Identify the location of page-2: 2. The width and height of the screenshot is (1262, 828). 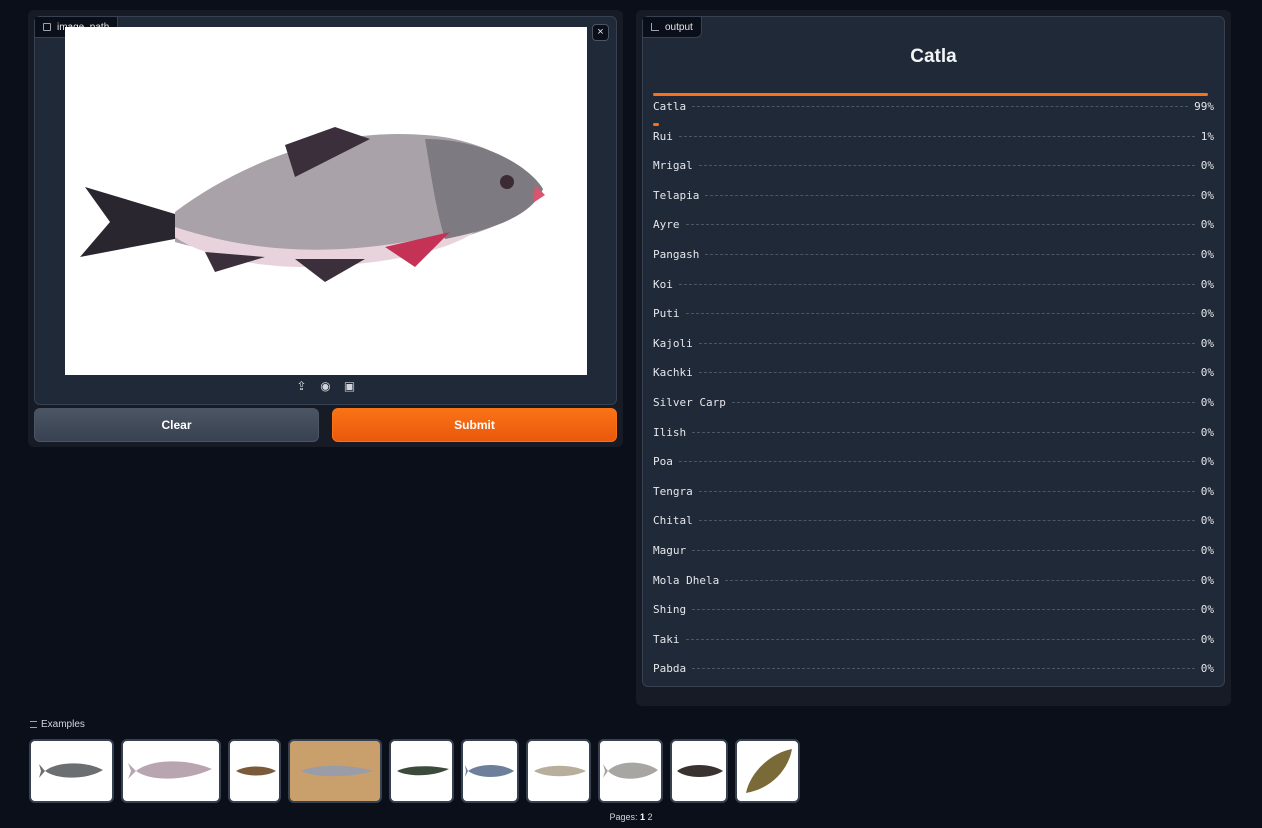
(650, 817).